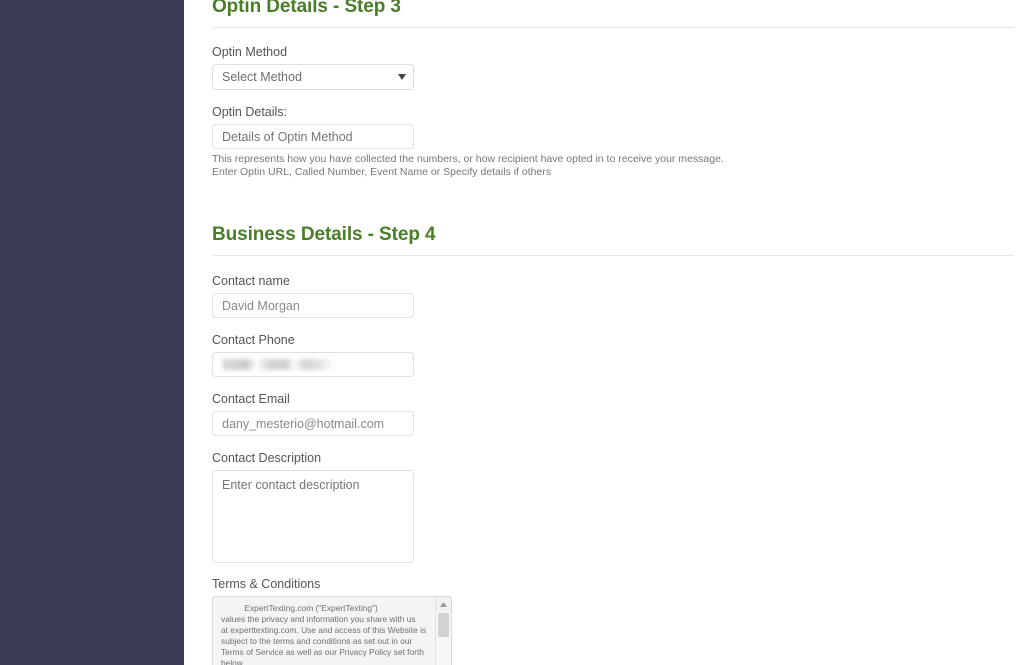  What do you see at coordinates (612, 126) in the screenshot?
I see `optin-details-field: Optin Details:` at bounding box center [612, 126].